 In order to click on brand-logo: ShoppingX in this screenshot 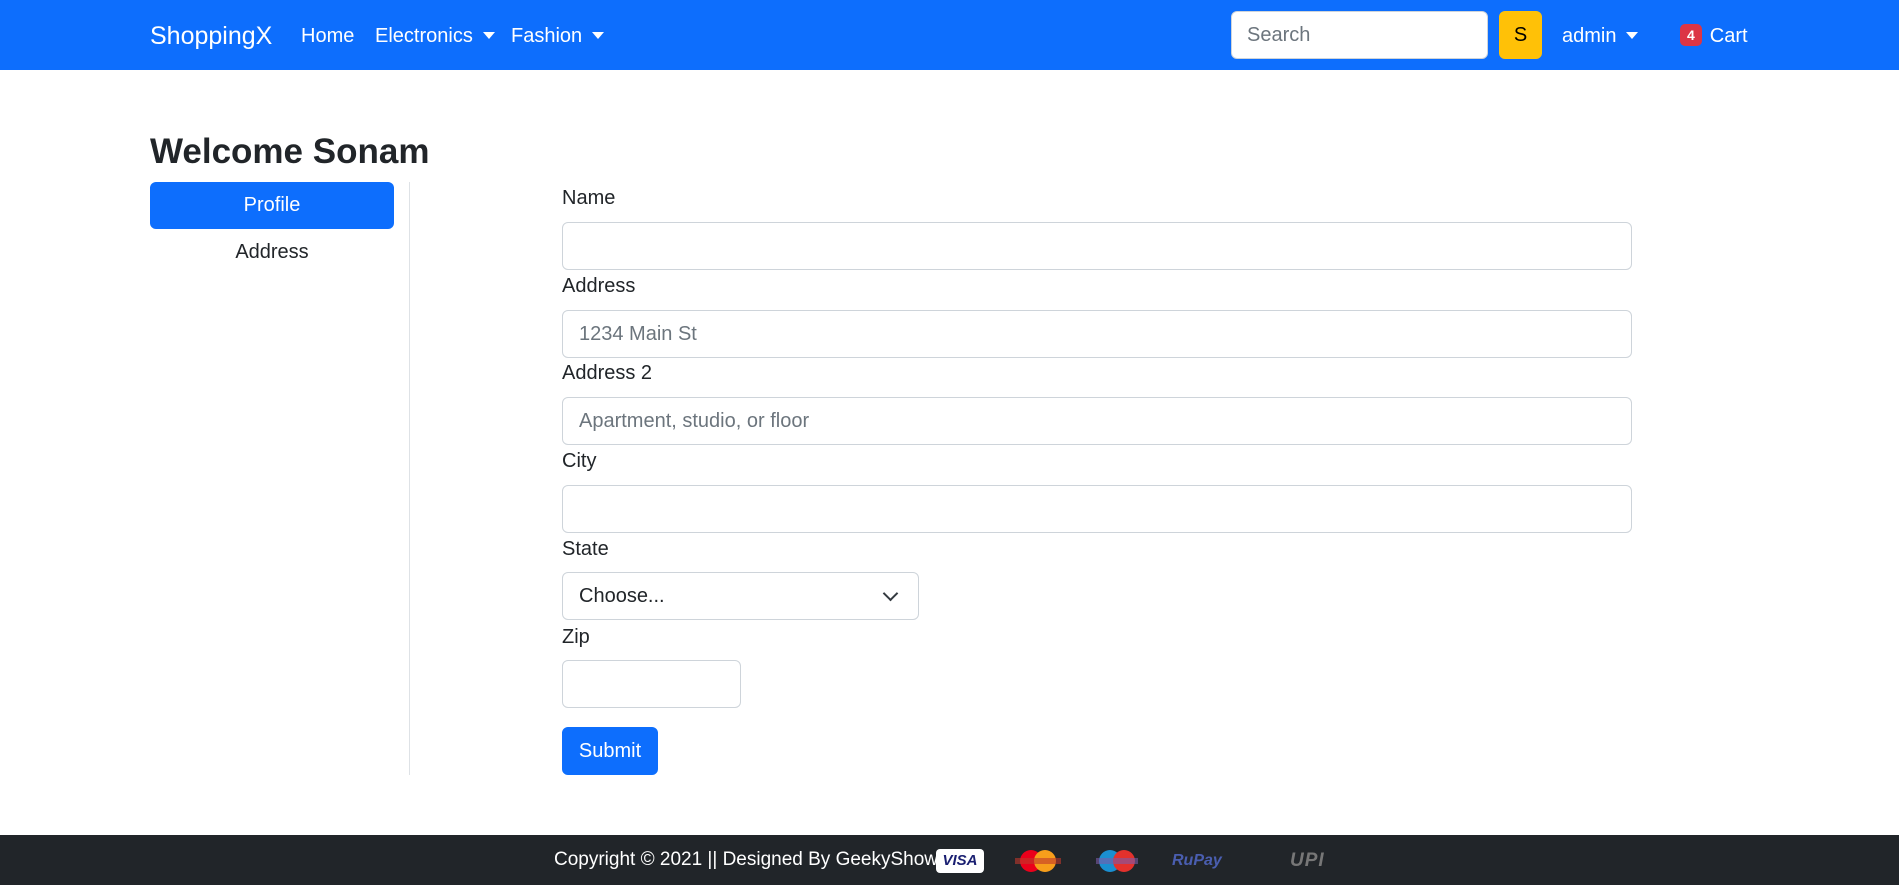, I will do `click(211, 36)`.